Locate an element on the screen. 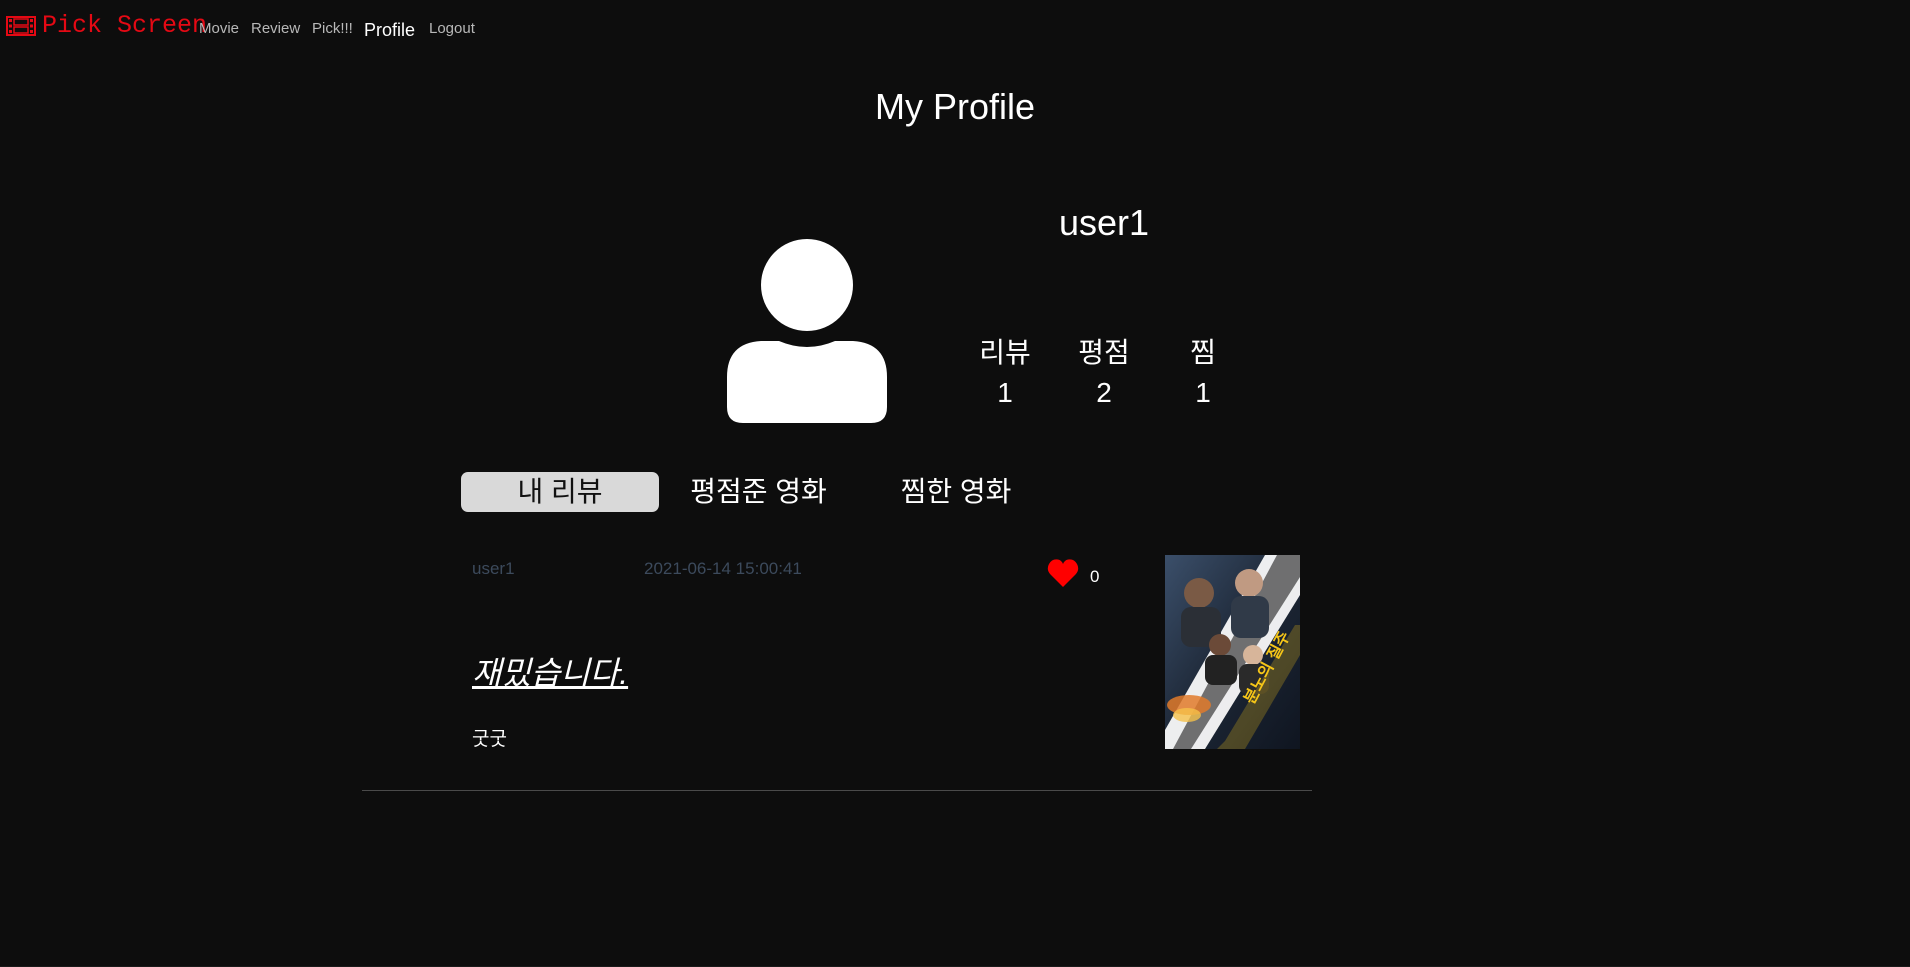  review-date: 2021-06-14 15:00:41 is located at coordinates (723, 568).